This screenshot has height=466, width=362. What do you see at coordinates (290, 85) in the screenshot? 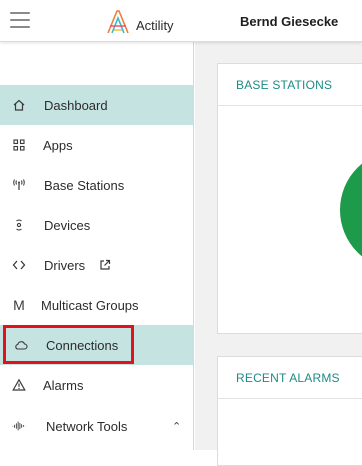
I see `card-title: BASE STATIONS` at bounding box center [290, 85].